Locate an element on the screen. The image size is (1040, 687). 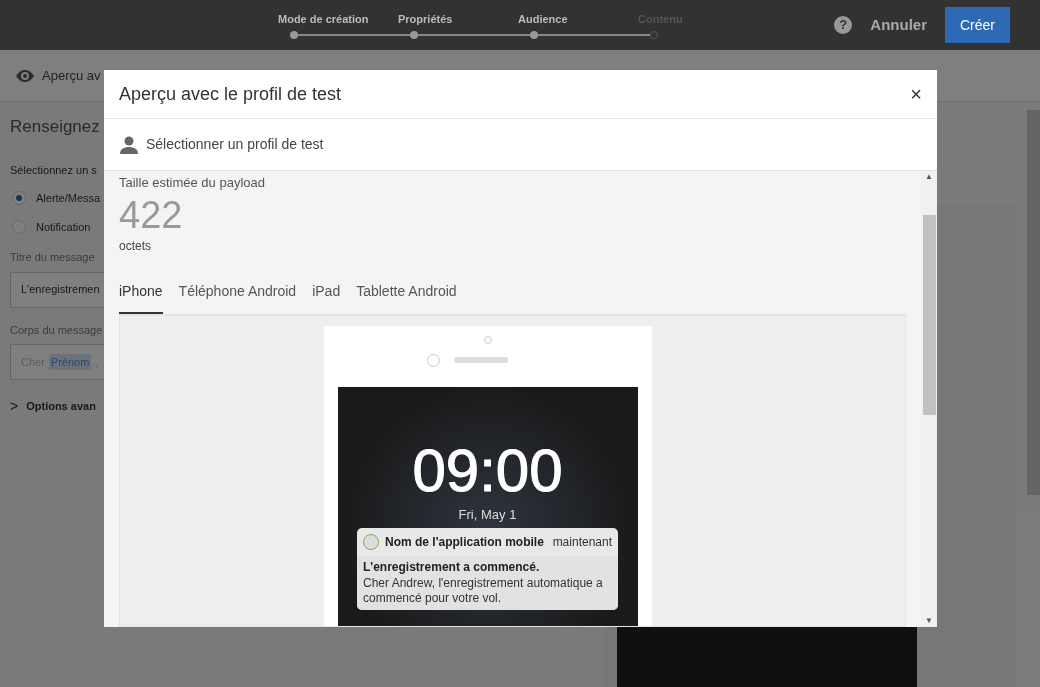
speaker-slot is located at coordinates (481, 360).